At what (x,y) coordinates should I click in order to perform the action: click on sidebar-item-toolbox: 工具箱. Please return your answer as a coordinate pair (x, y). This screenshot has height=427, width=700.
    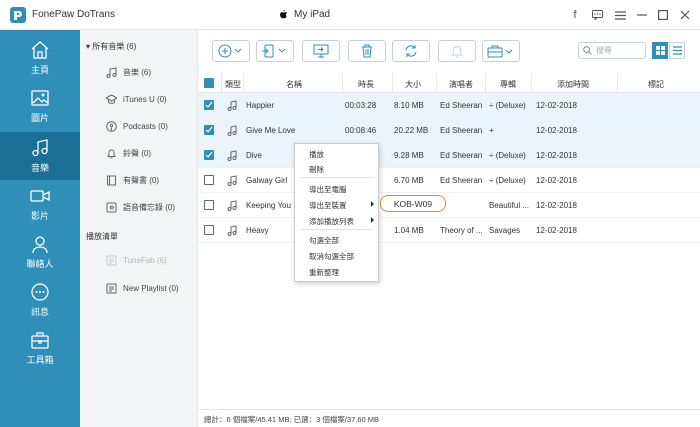
    Looking at the image, I should click on (40, 348).